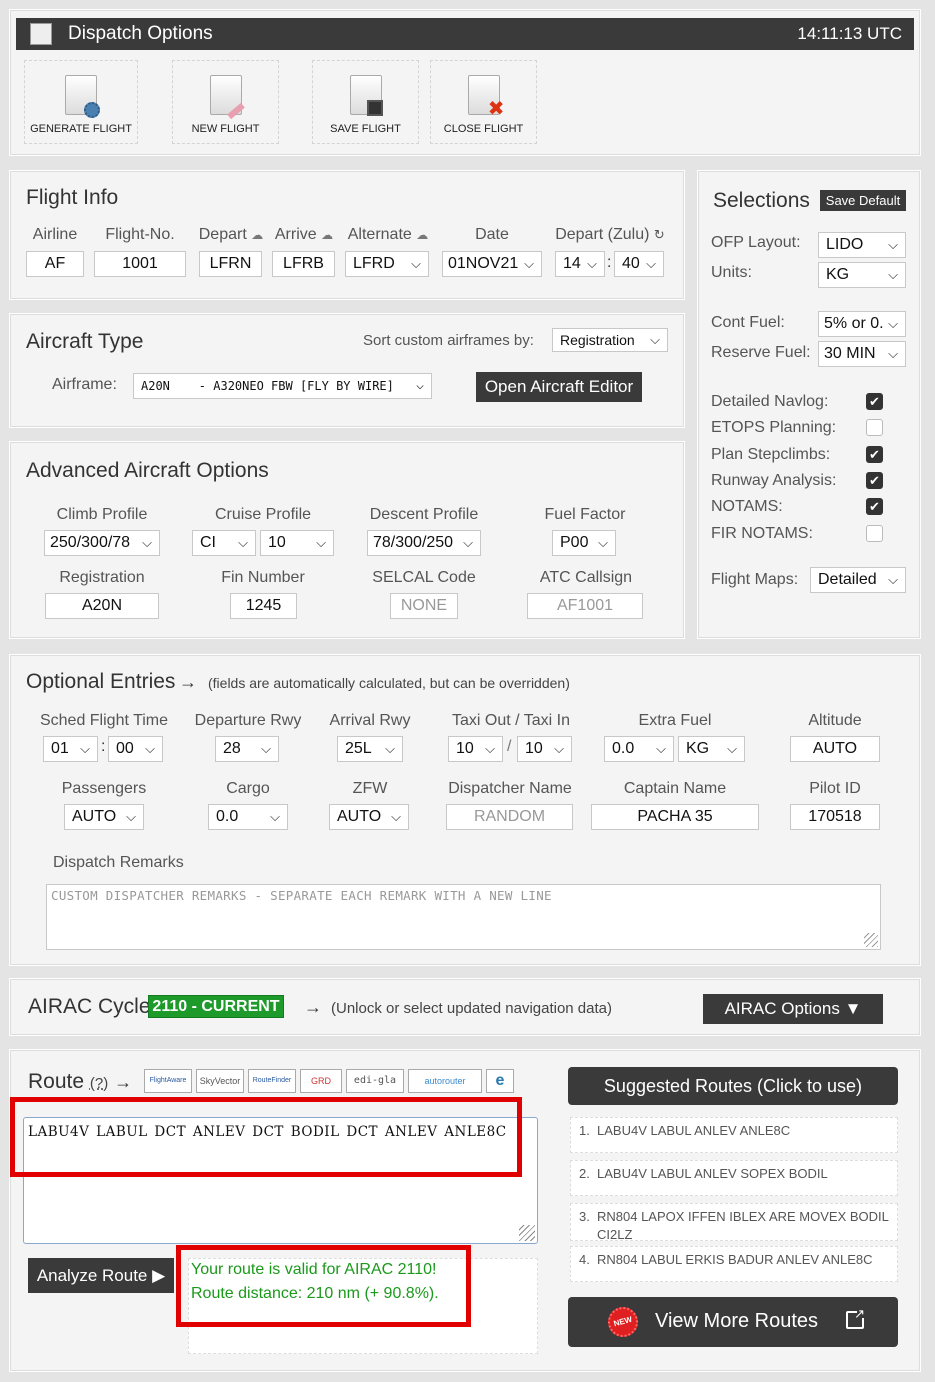  What do you see at coordinates (102, 543) in the screenshot?
I see `climb-profile-select: 250/300/78 ⌵` at bounding box center [102, 543].